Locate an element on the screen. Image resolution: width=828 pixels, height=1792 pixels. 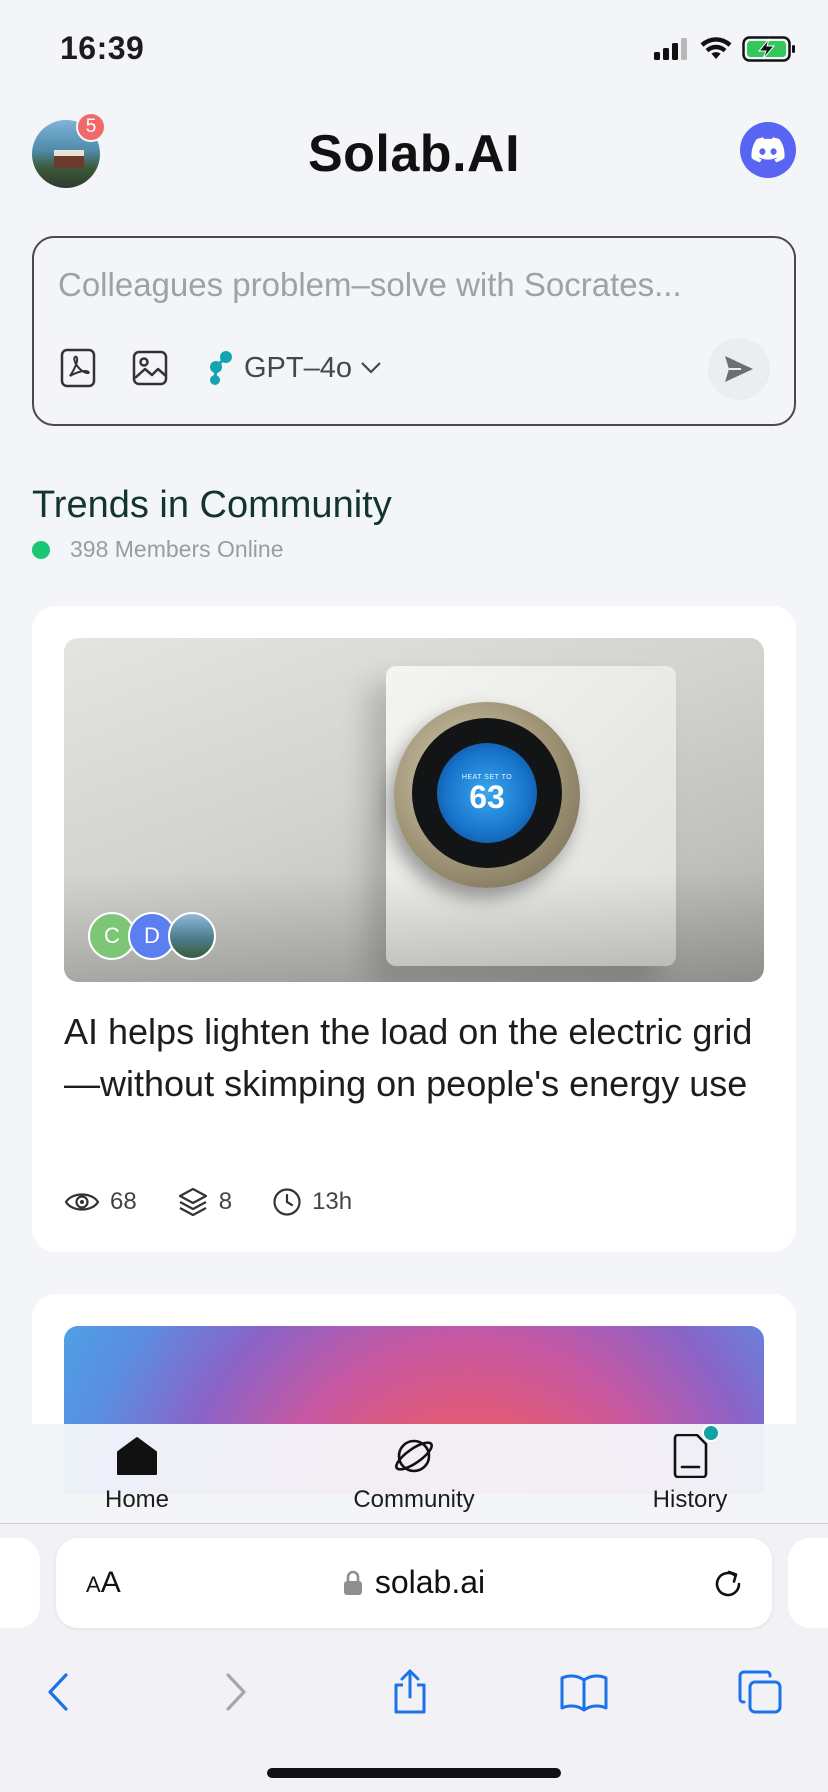
tabs-icon is located at coordinates (760, 1692).